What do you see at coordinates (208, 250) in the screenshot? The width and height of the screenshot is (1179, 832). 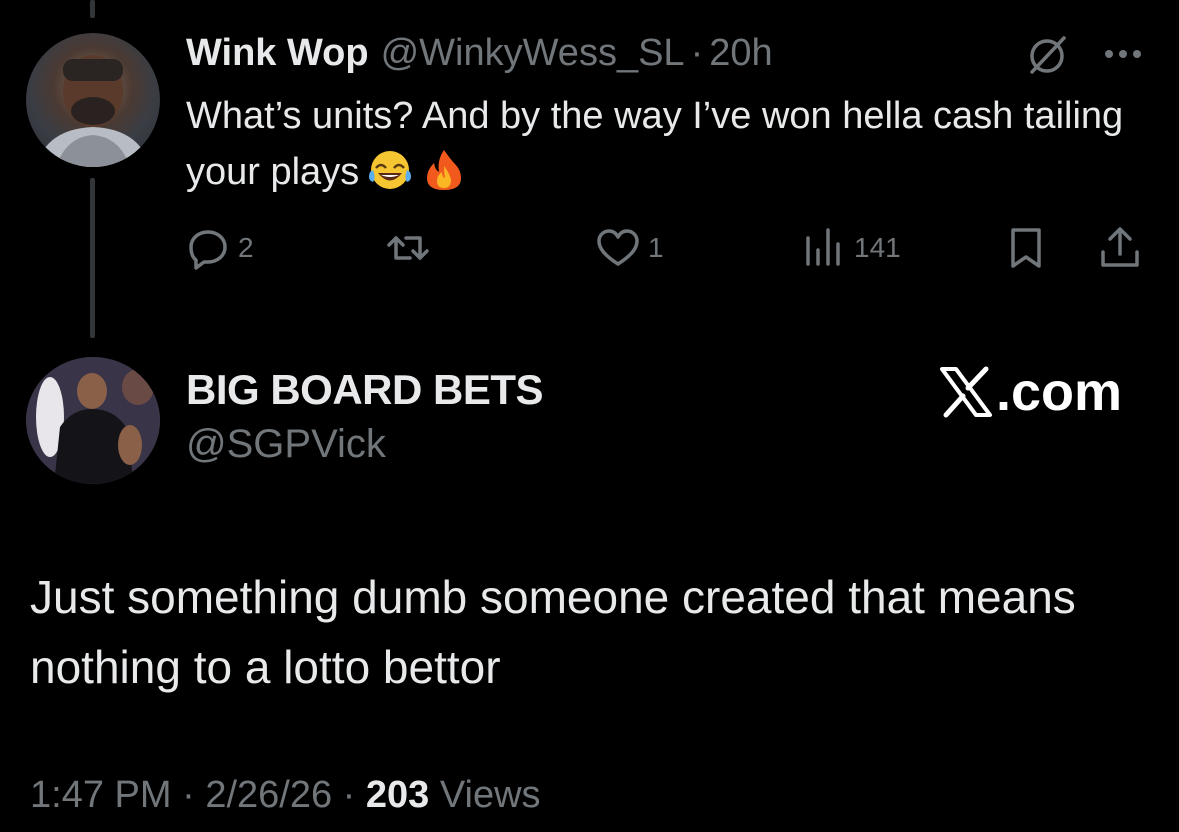 I see `reply-icon` at bounding box center [208, 250].